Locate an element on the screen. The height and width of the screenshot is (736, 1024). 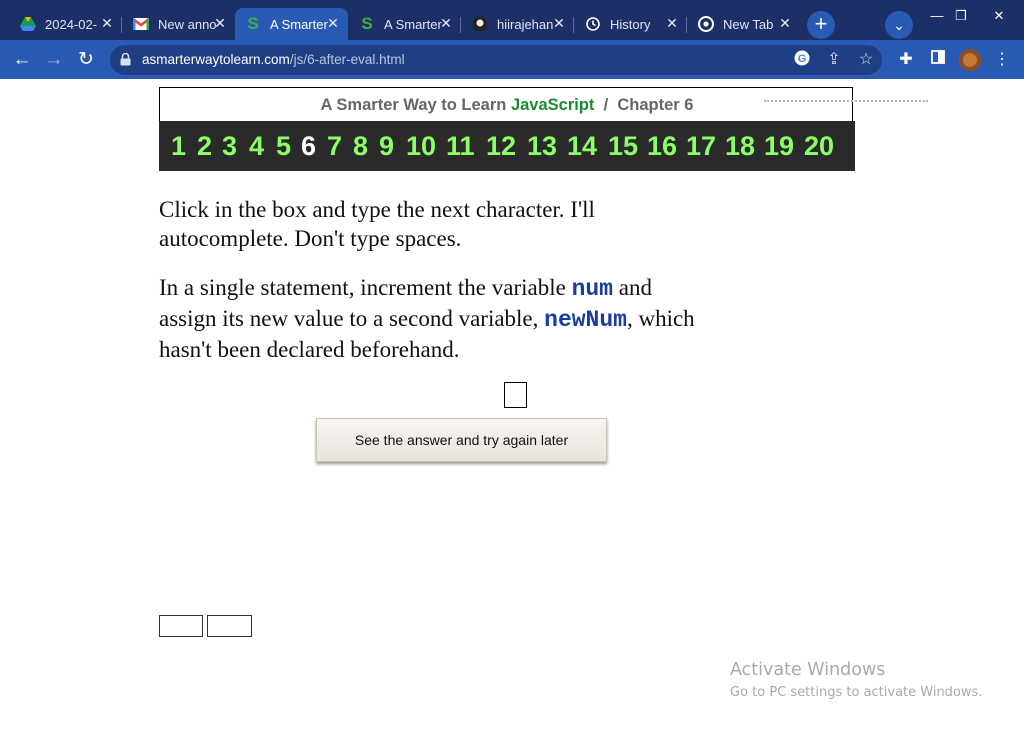
tab-label: New Tab is located at coordinates (748, 24).